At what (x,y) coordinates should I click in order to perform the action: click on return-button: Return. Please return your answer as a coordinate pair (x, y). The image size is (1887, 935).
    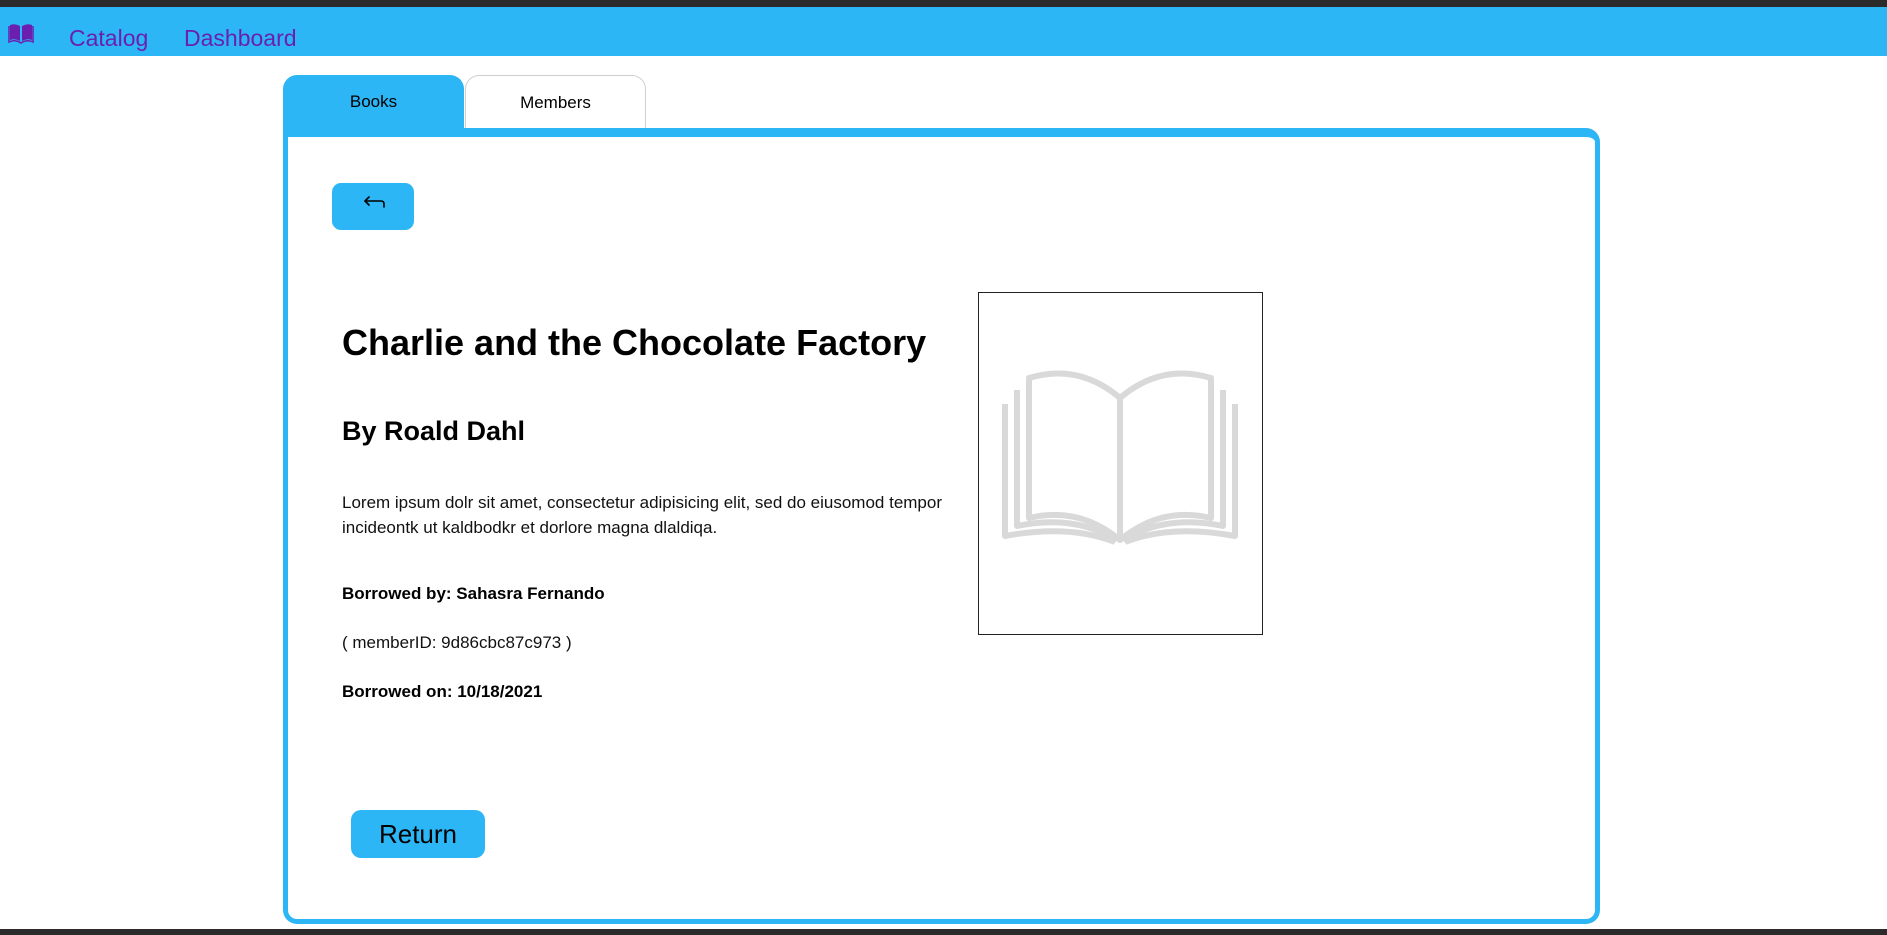
    Looking at the image, I should click on (418, 834).